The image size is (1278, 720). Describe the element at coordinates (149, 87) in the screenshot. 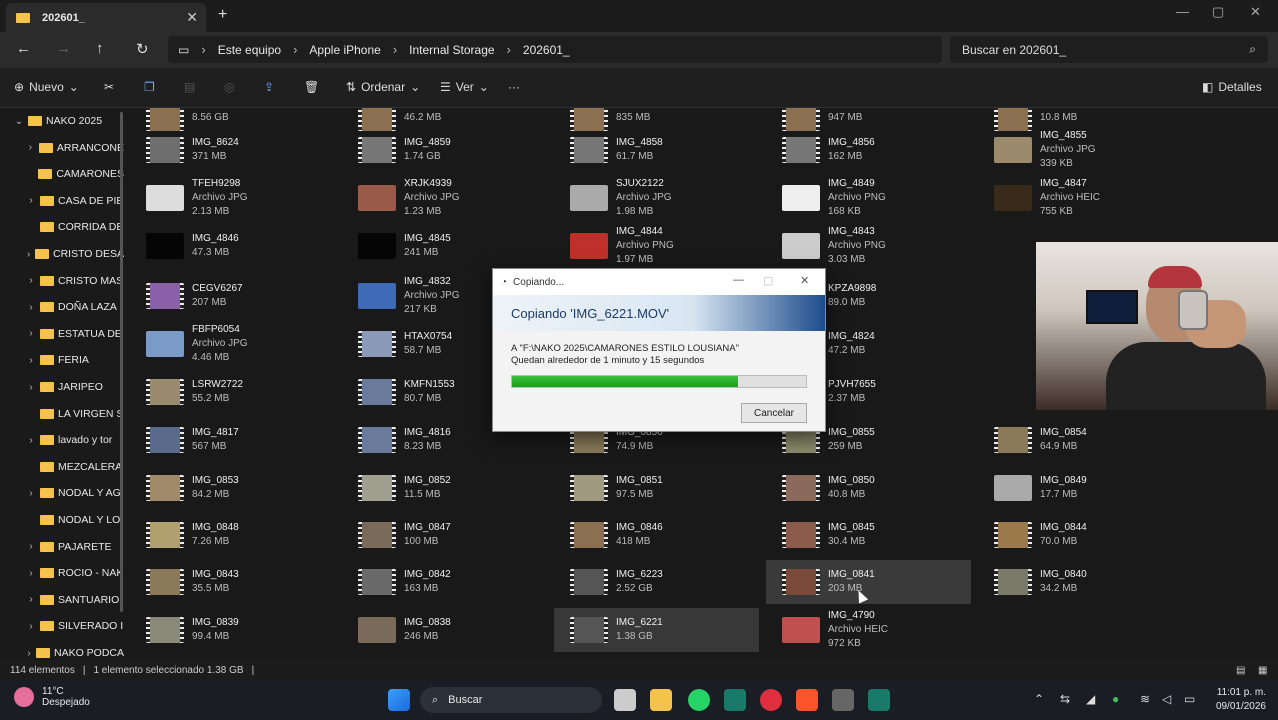

I see `copy-icon: ❐` at that location.